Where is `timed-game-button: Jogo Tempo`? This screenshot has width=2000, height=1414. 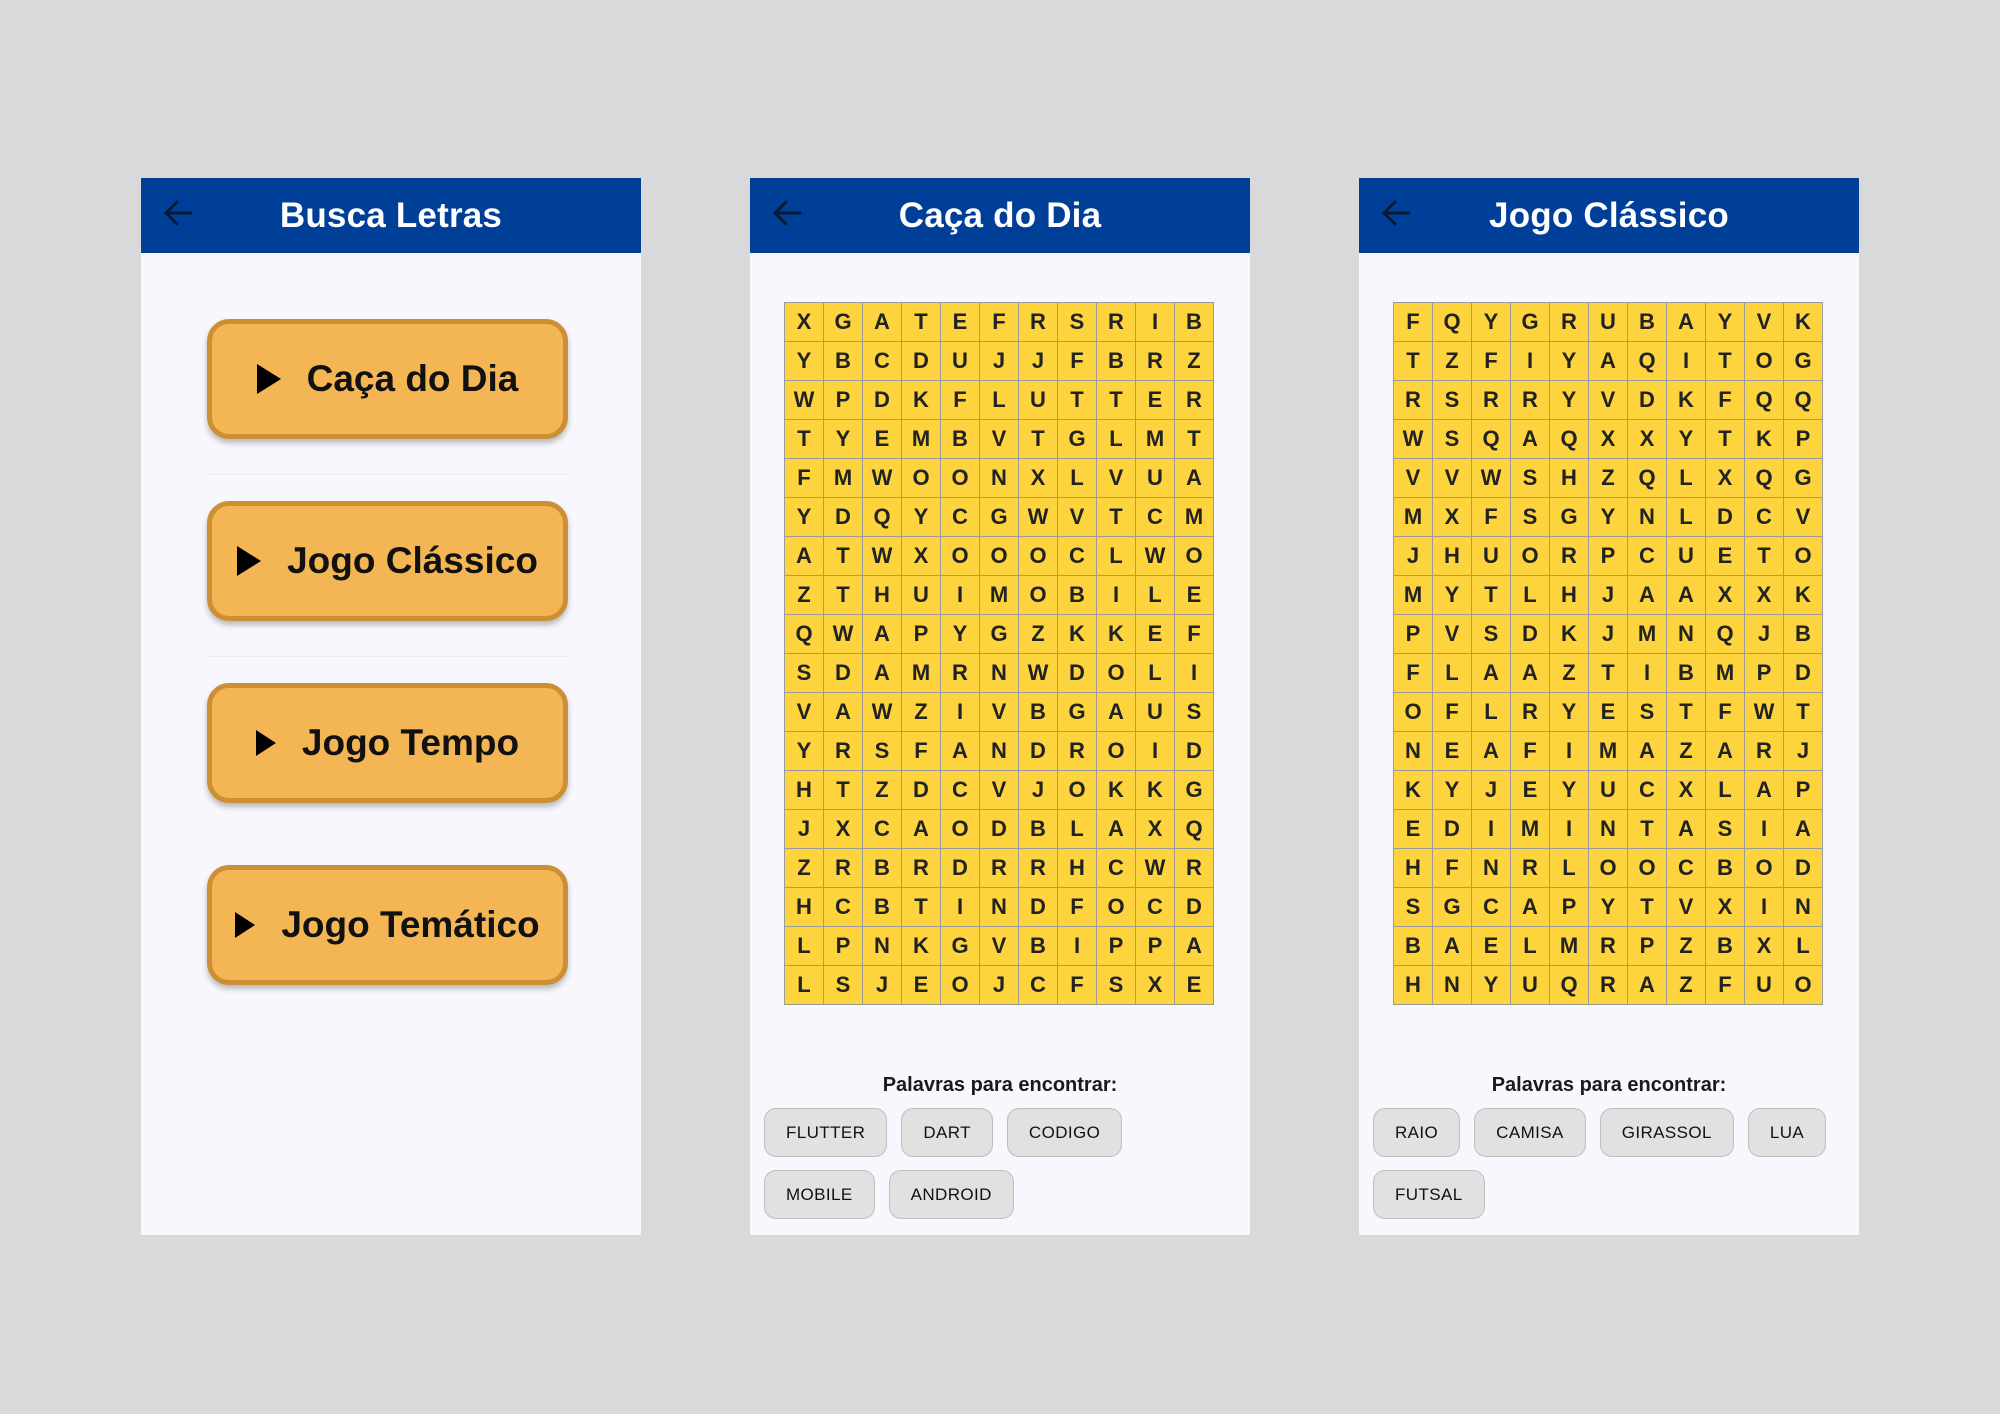 timed-game-button: Jogo Tempo is located at coordinates (387, 743).